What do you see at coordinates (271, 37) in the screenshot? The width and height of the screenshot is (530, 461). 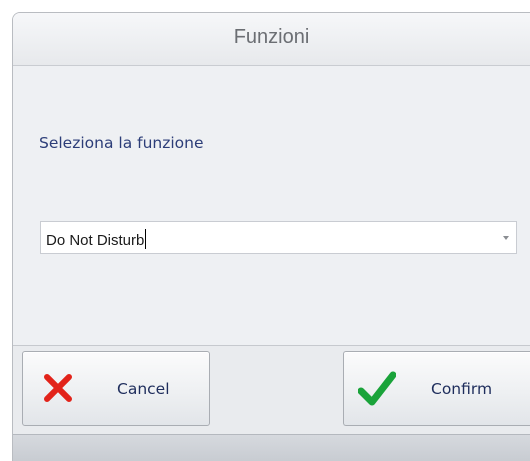 I see `dialog-title: Funzioni` at bounding box center [271, 37].